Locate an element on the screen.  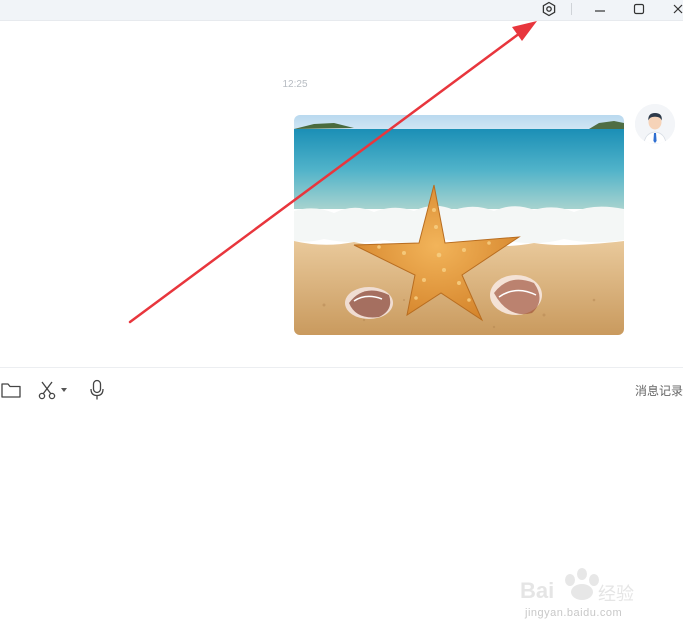
svg-text: Bai is located at coordinates (537, 590).